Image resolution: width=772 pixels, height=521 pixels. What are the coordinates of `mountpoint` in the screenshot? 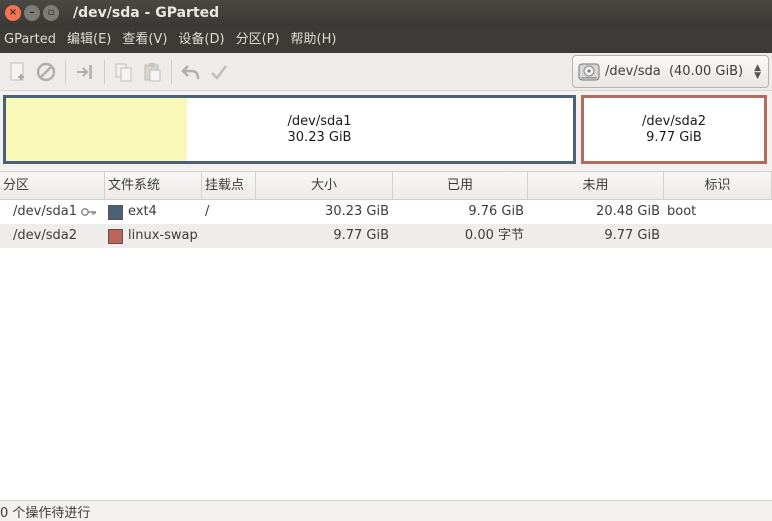 It's located at (229, 236).